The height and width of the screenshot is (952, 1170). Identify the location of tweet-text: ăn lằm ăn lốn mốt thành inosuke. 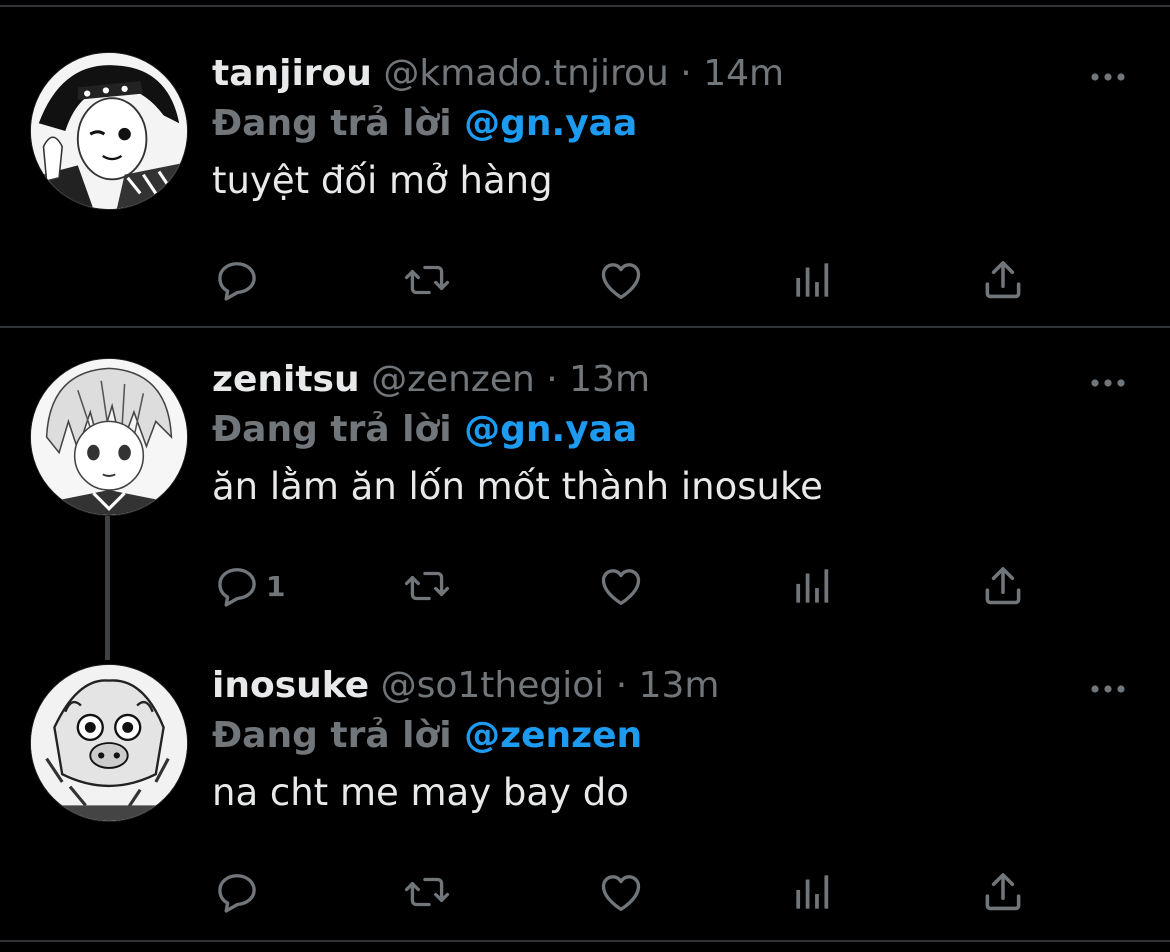
(517, 486).